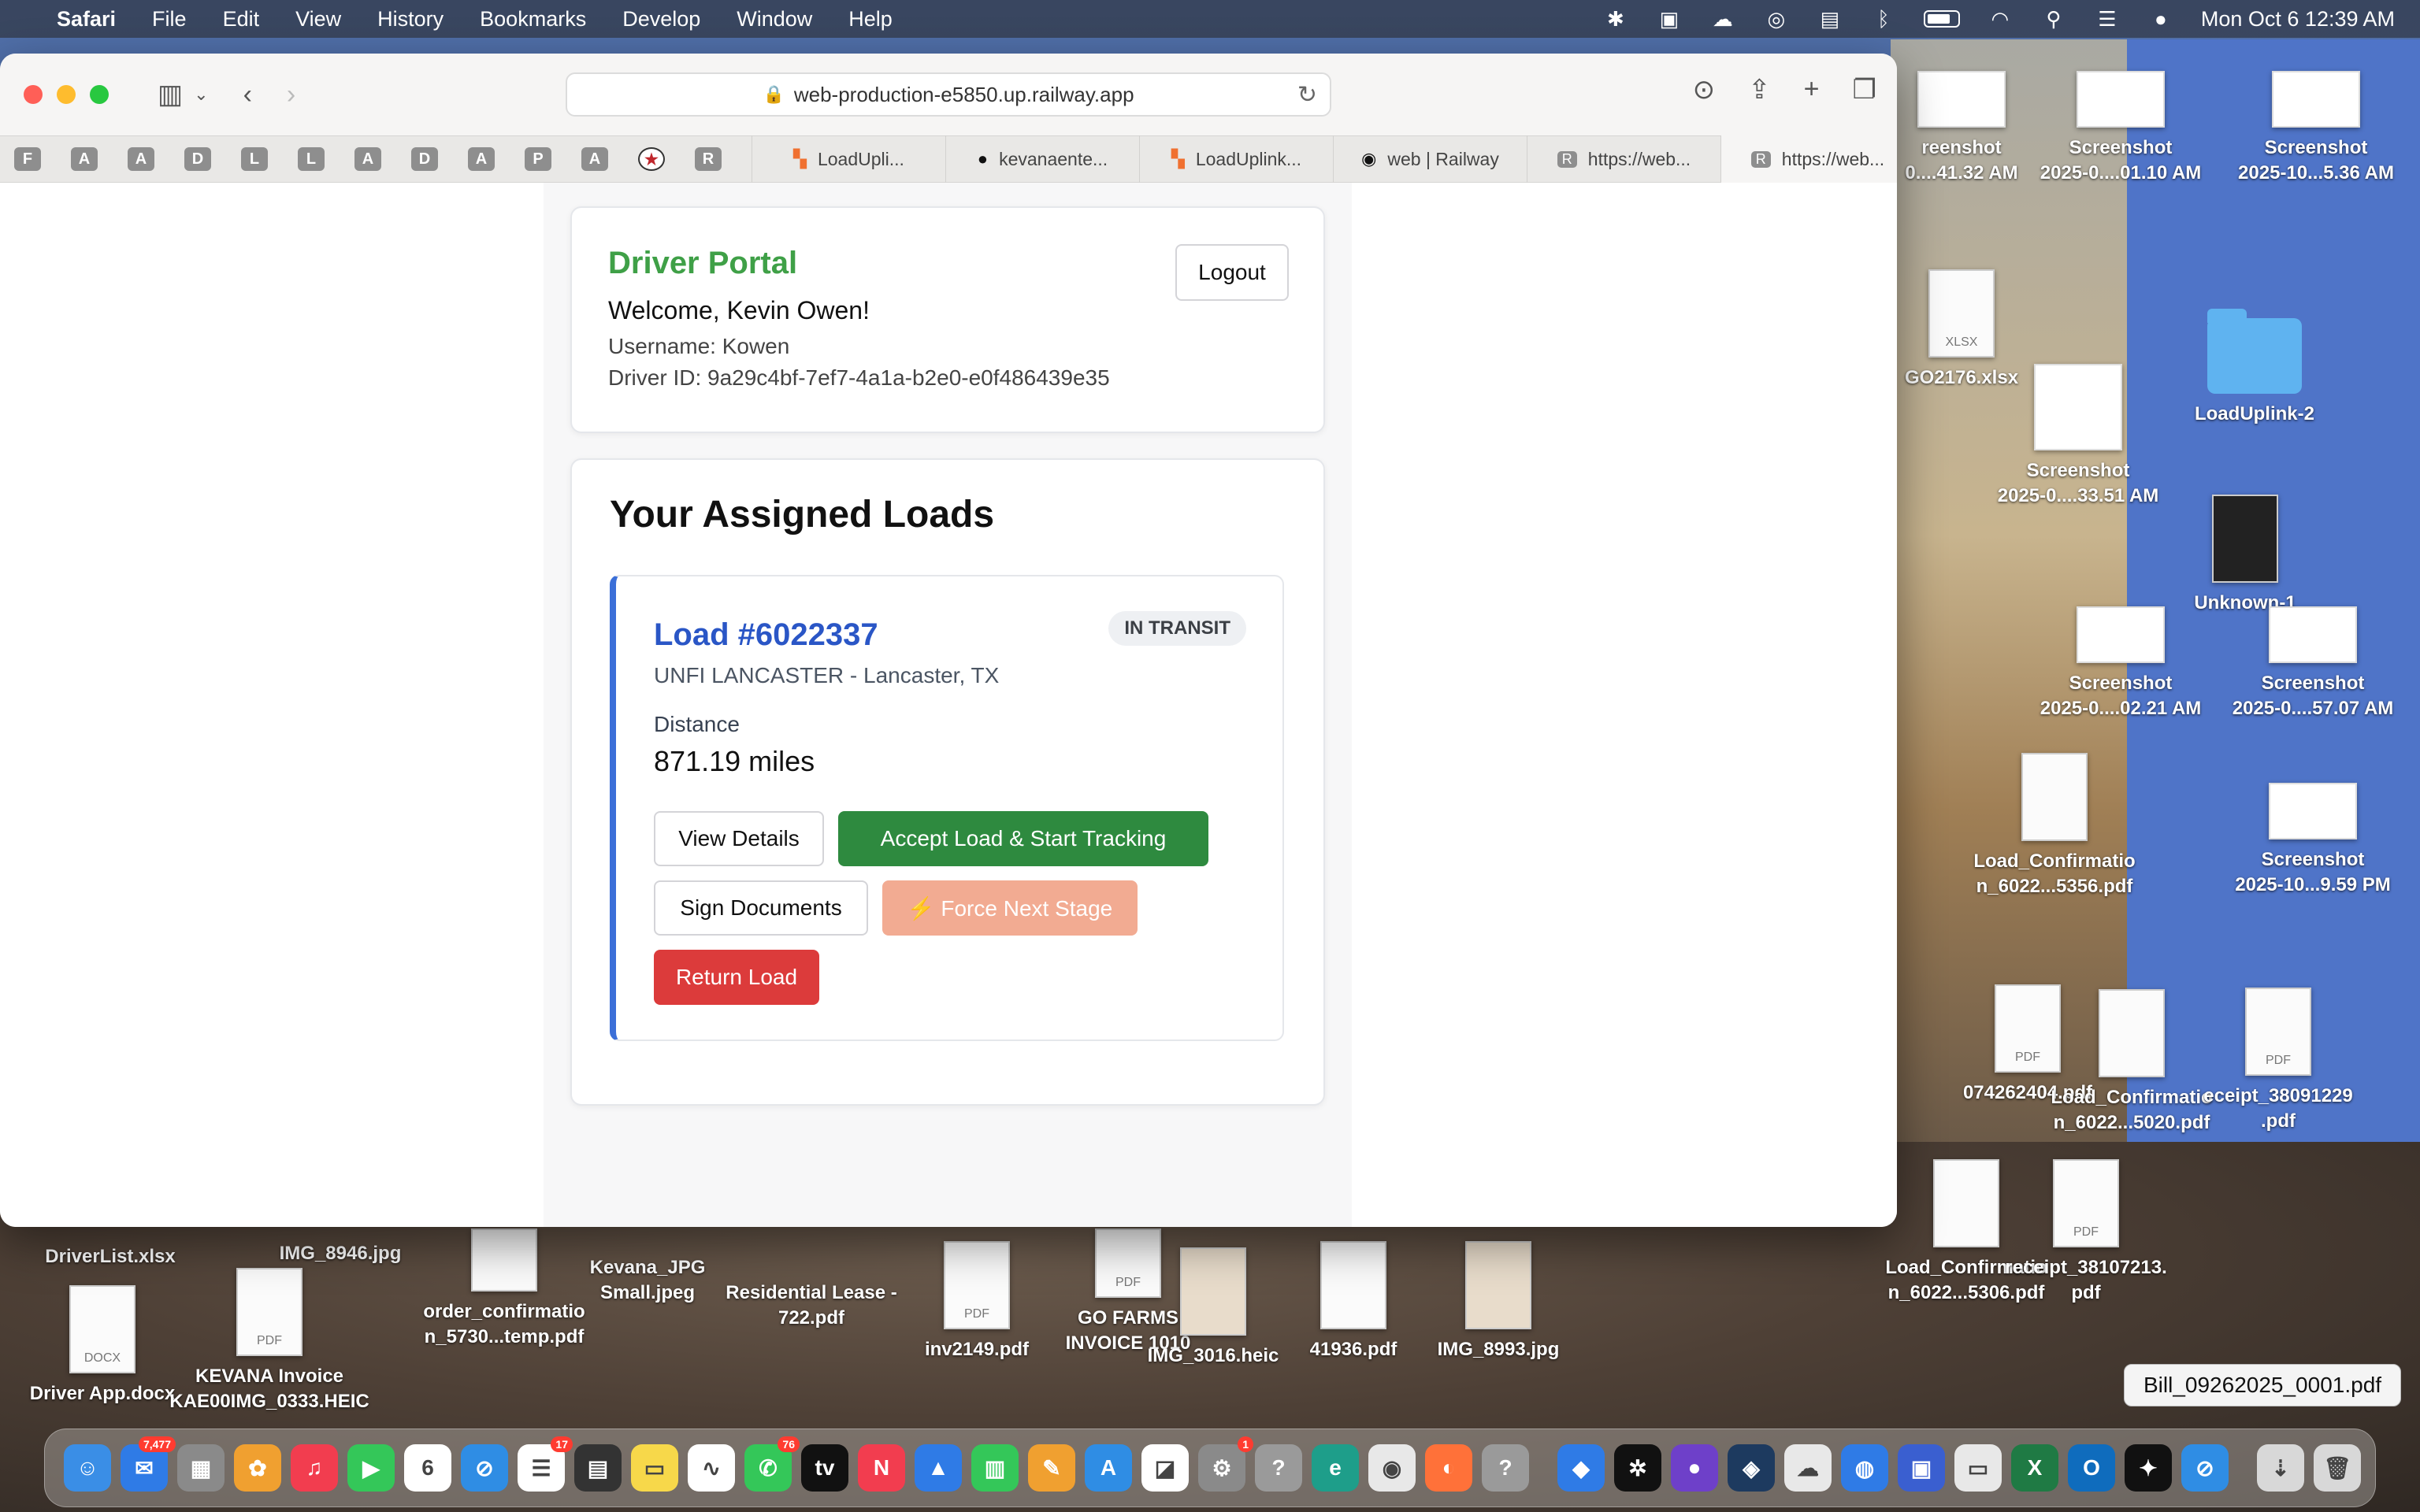  What do you see at coordinates (811, 1305) in the screenshot?
I see `desktop-icon: Residential Lease - 722.pdf` at bounding box center [811, 1305].